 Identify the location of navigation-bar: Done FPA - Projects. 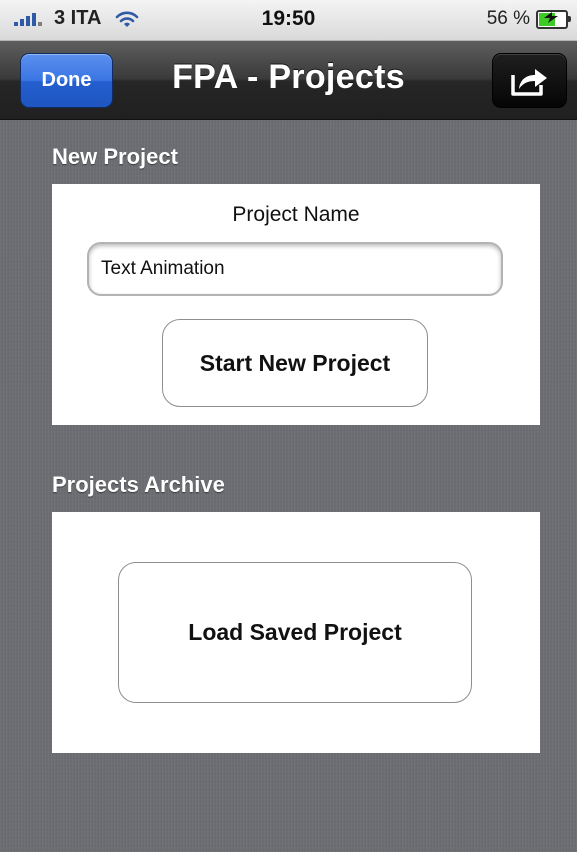
(288, 80).